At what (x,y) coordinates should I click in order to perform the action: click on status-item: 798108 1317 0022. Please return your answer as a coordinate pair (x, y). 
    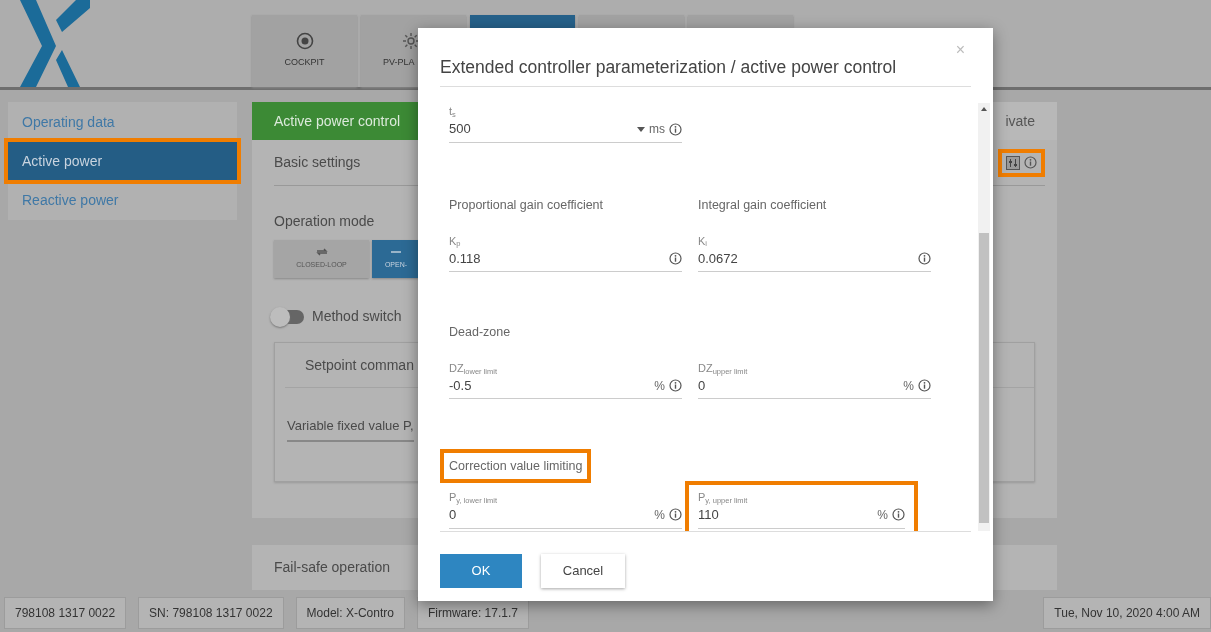
    Looking at the image, I should click on (65, 613).